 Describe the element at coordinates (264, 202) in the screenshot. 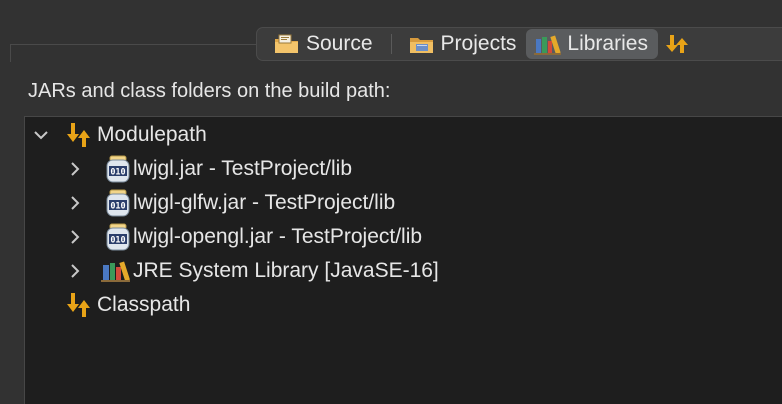

I see `tree-item-label: lwjgl-glfw.jar - TestProject/lib` at that location.